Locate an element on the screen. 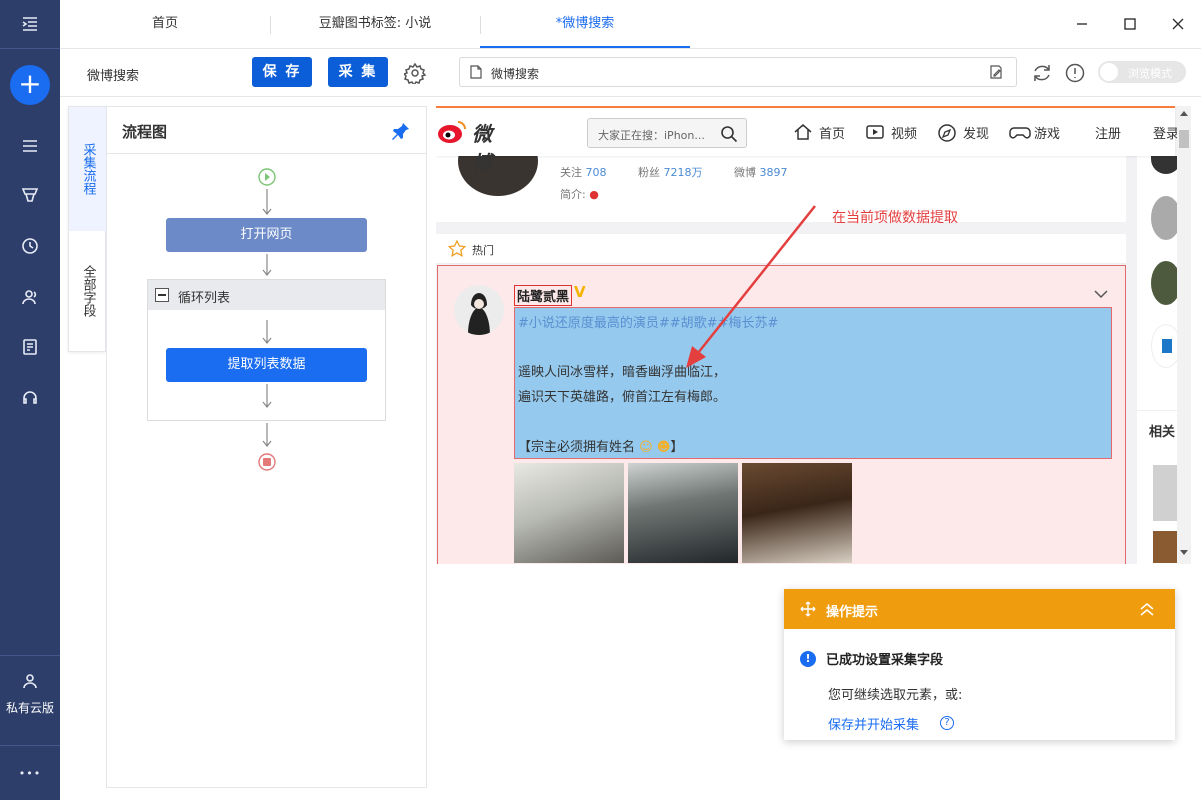 The width and height of the screenshot is (1201, 800). weibo-nav-game: 游戏 is located at coordinates (1047, 132).